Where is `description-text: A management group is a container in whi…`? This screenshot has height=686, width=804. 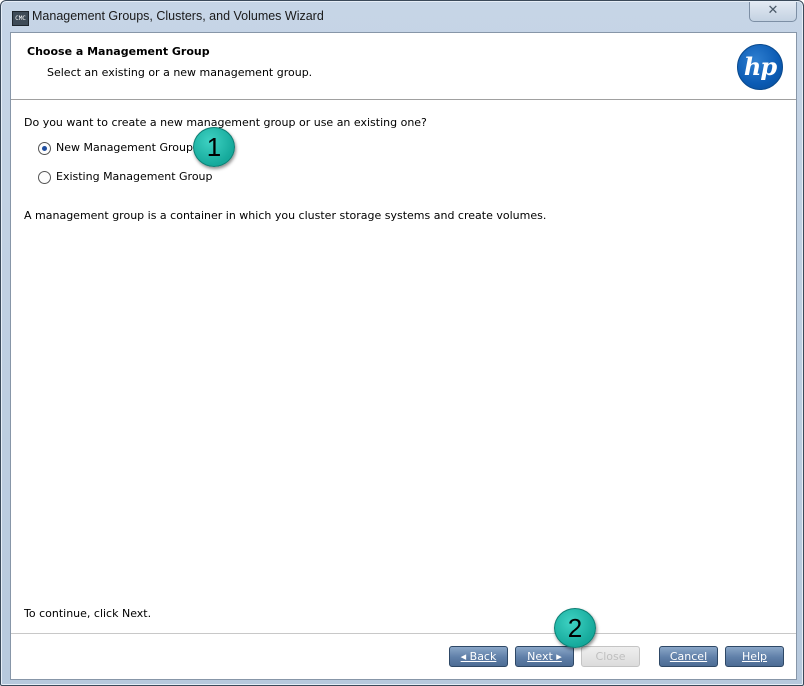 description-text: A management group is a container in whi… is located at coordinates (285, 215).